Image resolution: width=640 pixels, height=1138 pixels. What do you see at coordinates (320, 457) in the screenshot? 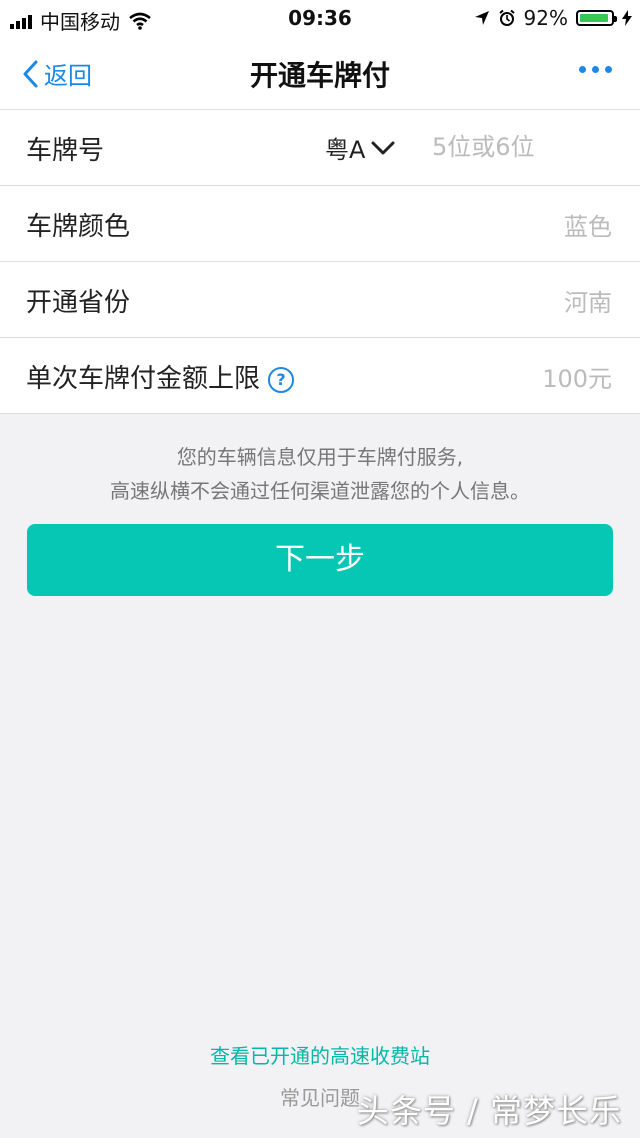
I see `notice-line-1: 您的车辆信息仅用于车牌付服务,` at bounding box center [320, 457].